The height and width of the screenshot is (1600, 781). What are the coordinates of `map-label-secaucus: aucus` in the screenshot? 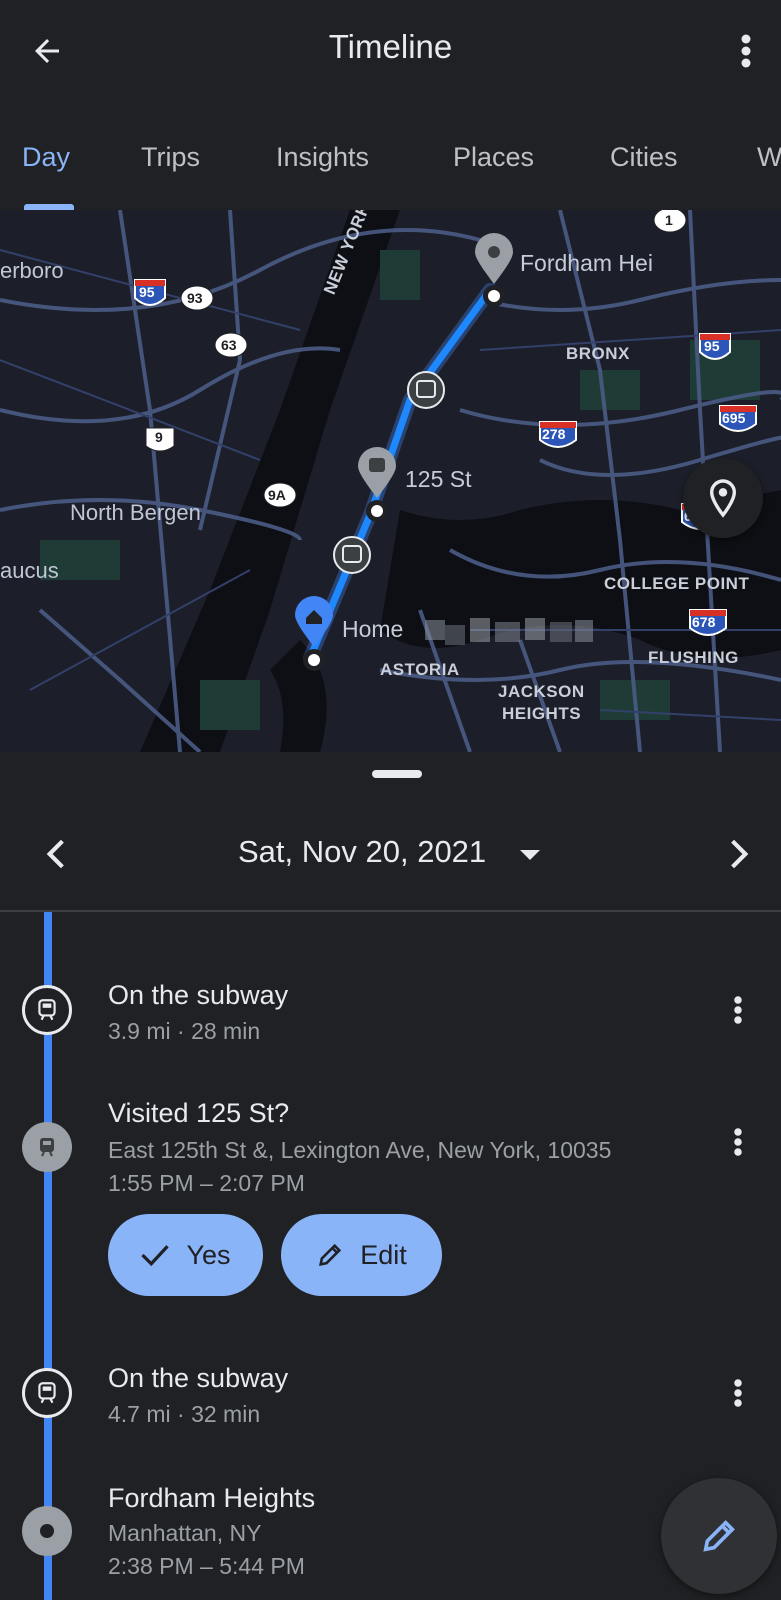 It's located at (29, 570).